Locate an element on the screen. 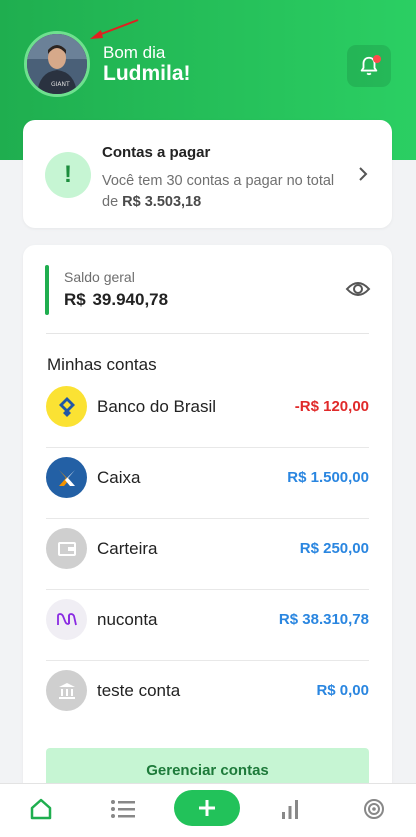 The height and width of the screenshot is (837, 416). balance-value: R$ 39.940,78 is located at coordinates (116, 299).